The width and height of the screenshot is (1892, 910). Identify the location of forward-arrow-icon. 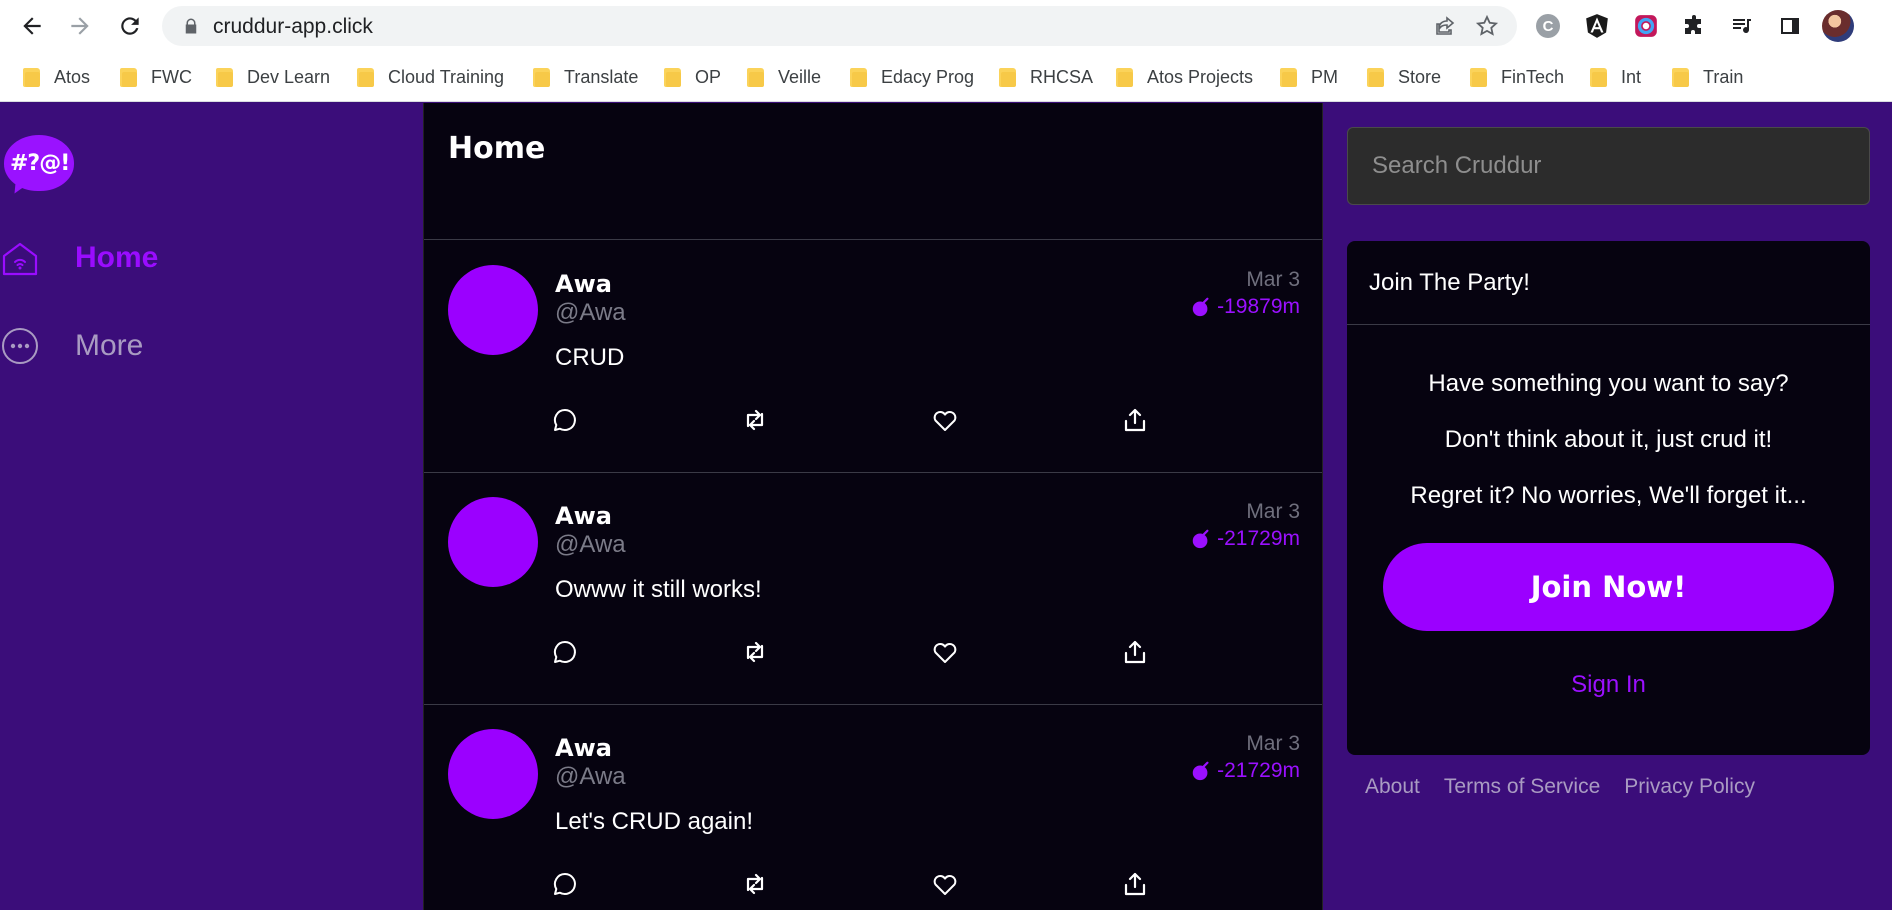
(80, 26).